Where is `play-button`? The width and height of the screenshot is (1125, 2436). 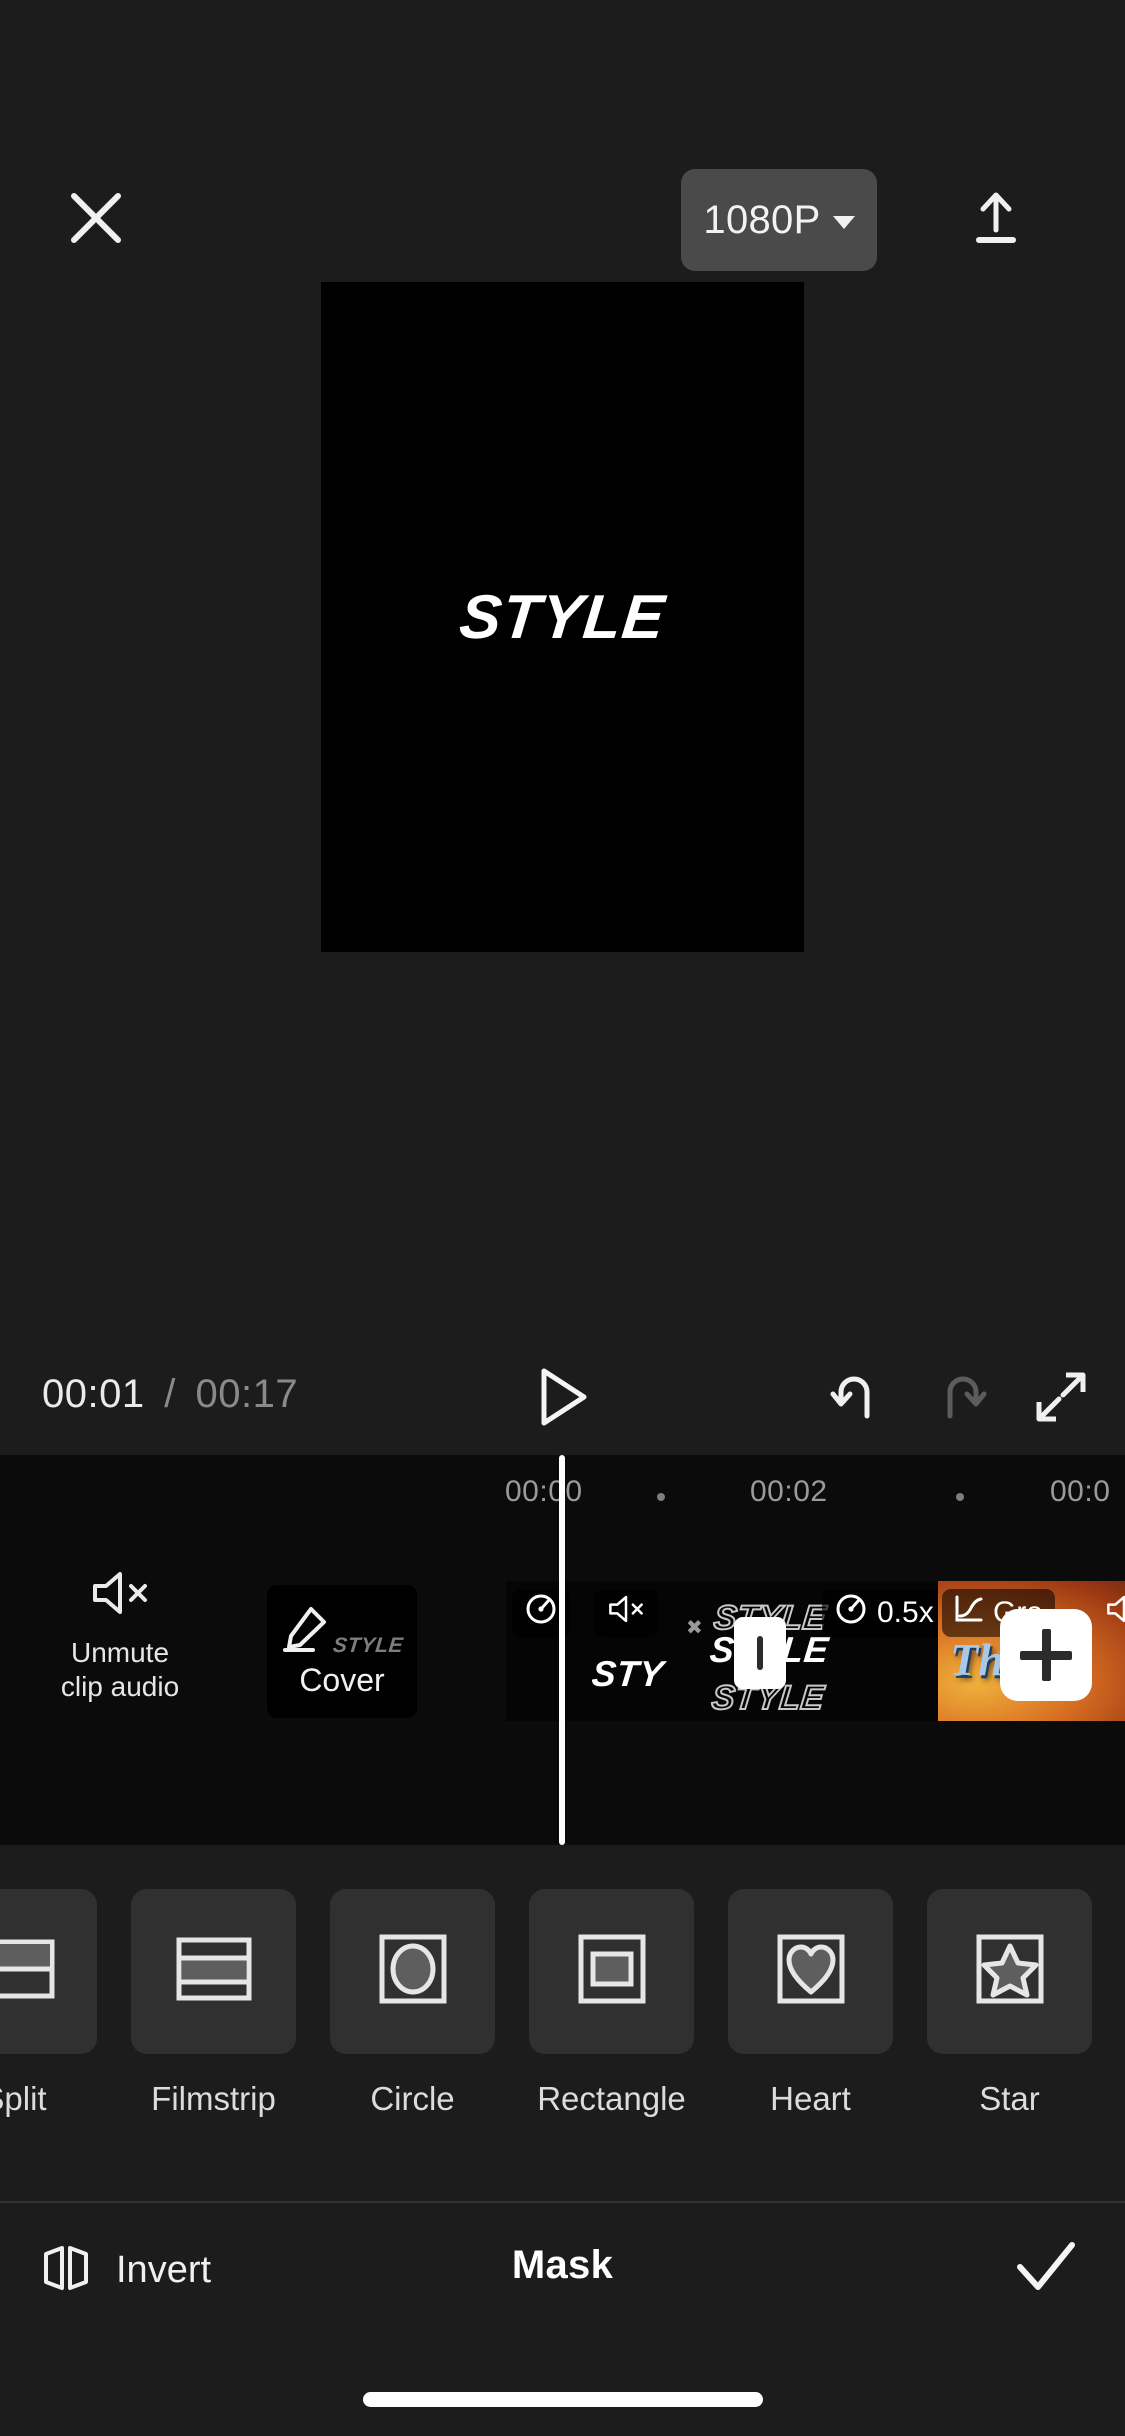 play-button is located at coordinates (562, 1399).